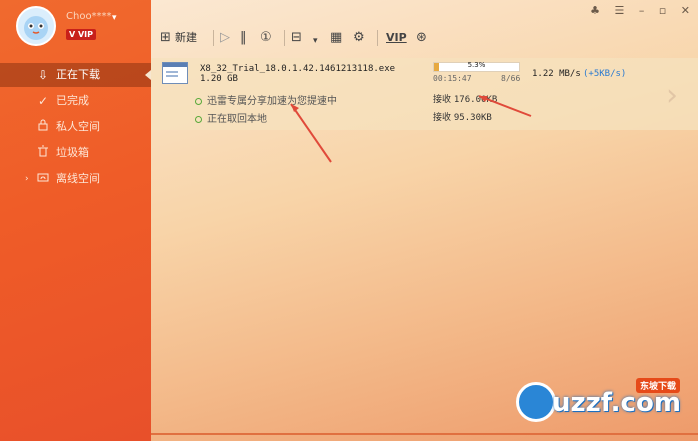  Describe the element at coordinates (295, 108) in the screenshot. I see `annotation-arrowhead` at that location.